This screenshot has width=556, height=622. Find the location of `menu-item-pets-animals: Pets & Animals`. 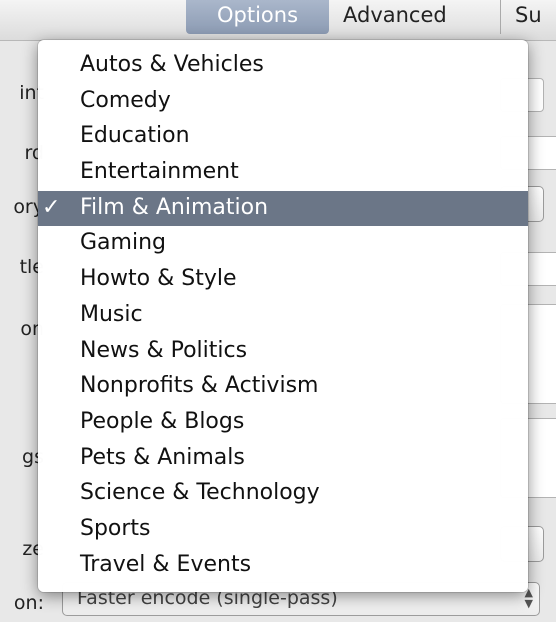

menu-item-pets-animals: Pets & Animals is located at coordinates (283, 459).